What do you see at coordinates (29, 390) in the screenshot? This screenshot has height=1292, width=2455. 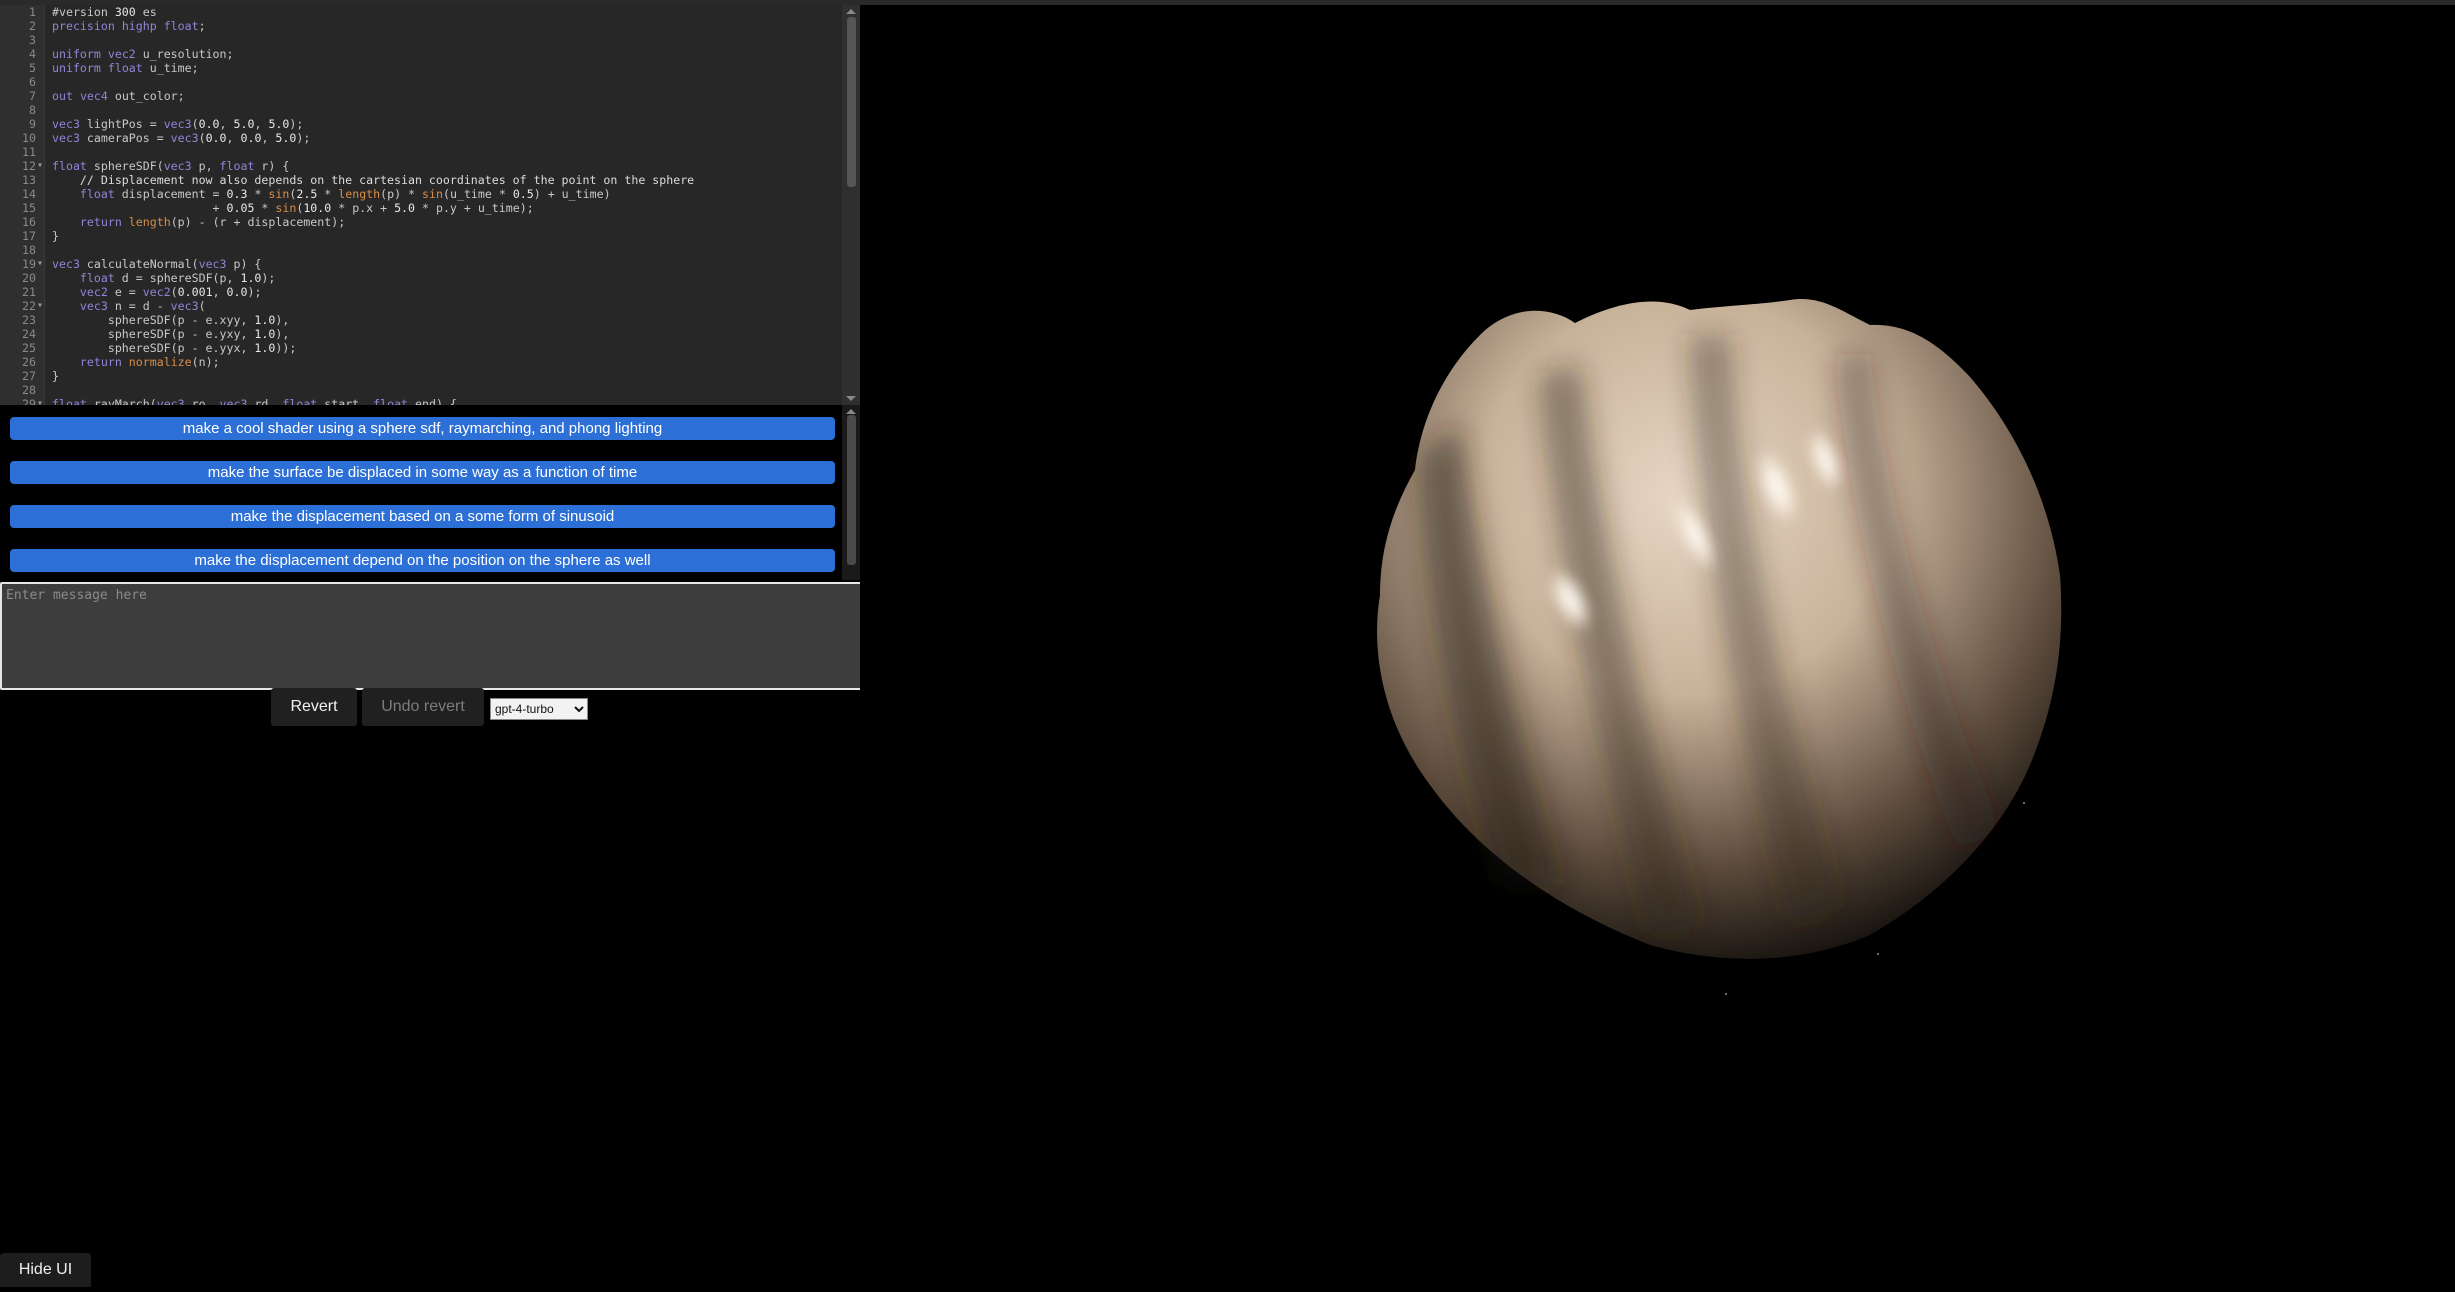 I see `line-number: 28` at bounding box center [29, 390].